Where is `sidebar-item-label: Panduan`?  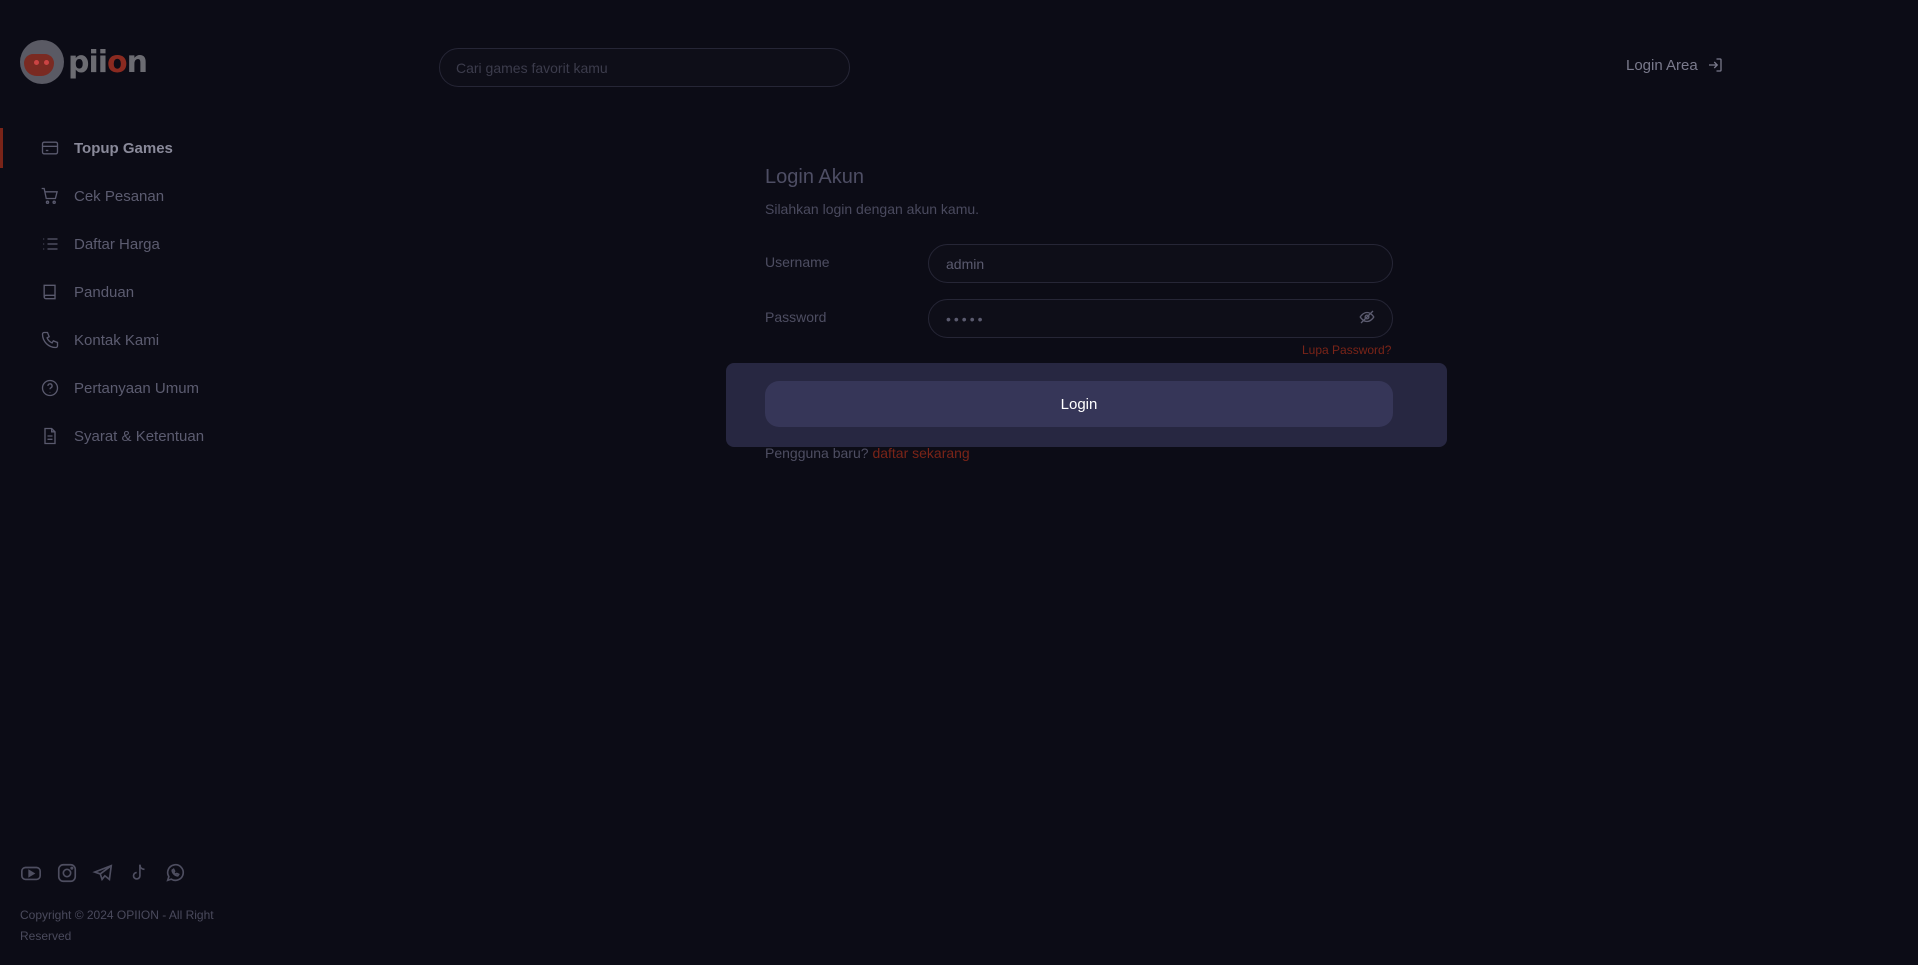
sidebar-item-label: Panduan is located at coordinates (104, 292).